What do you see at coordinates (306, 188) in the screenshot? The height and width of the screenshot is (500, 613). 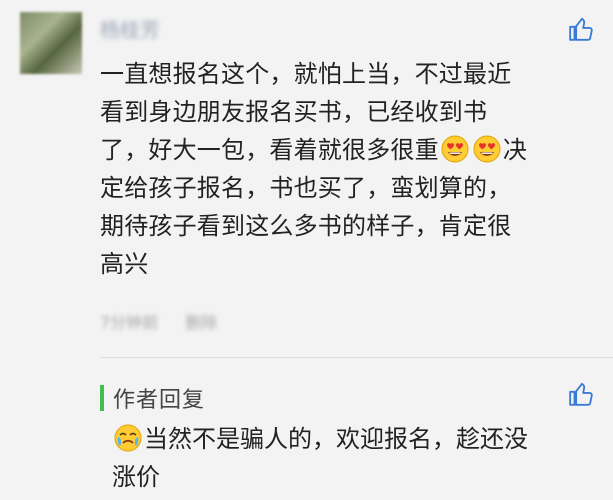 I see `comment-line: 定给孩子报名，书也买了，蛮划算的，` at bounding box center [306, 188].